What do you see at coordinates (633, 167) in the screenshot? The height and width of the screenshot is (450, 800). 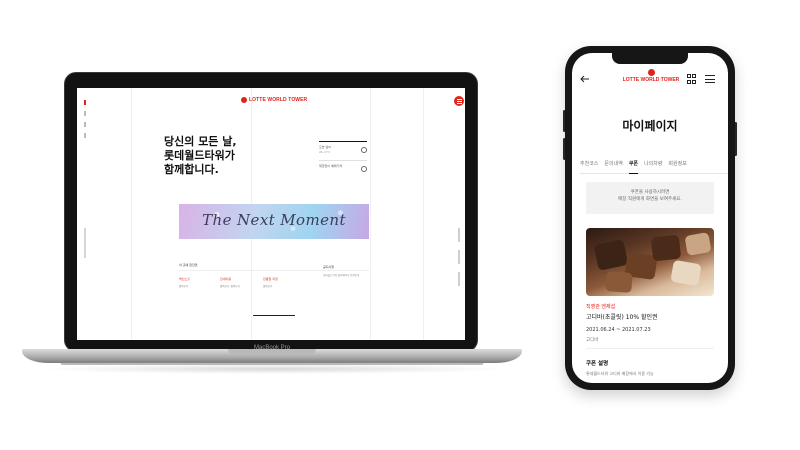 I see `tab-coupon: 쿠폰` at bounding box center [633, 167].